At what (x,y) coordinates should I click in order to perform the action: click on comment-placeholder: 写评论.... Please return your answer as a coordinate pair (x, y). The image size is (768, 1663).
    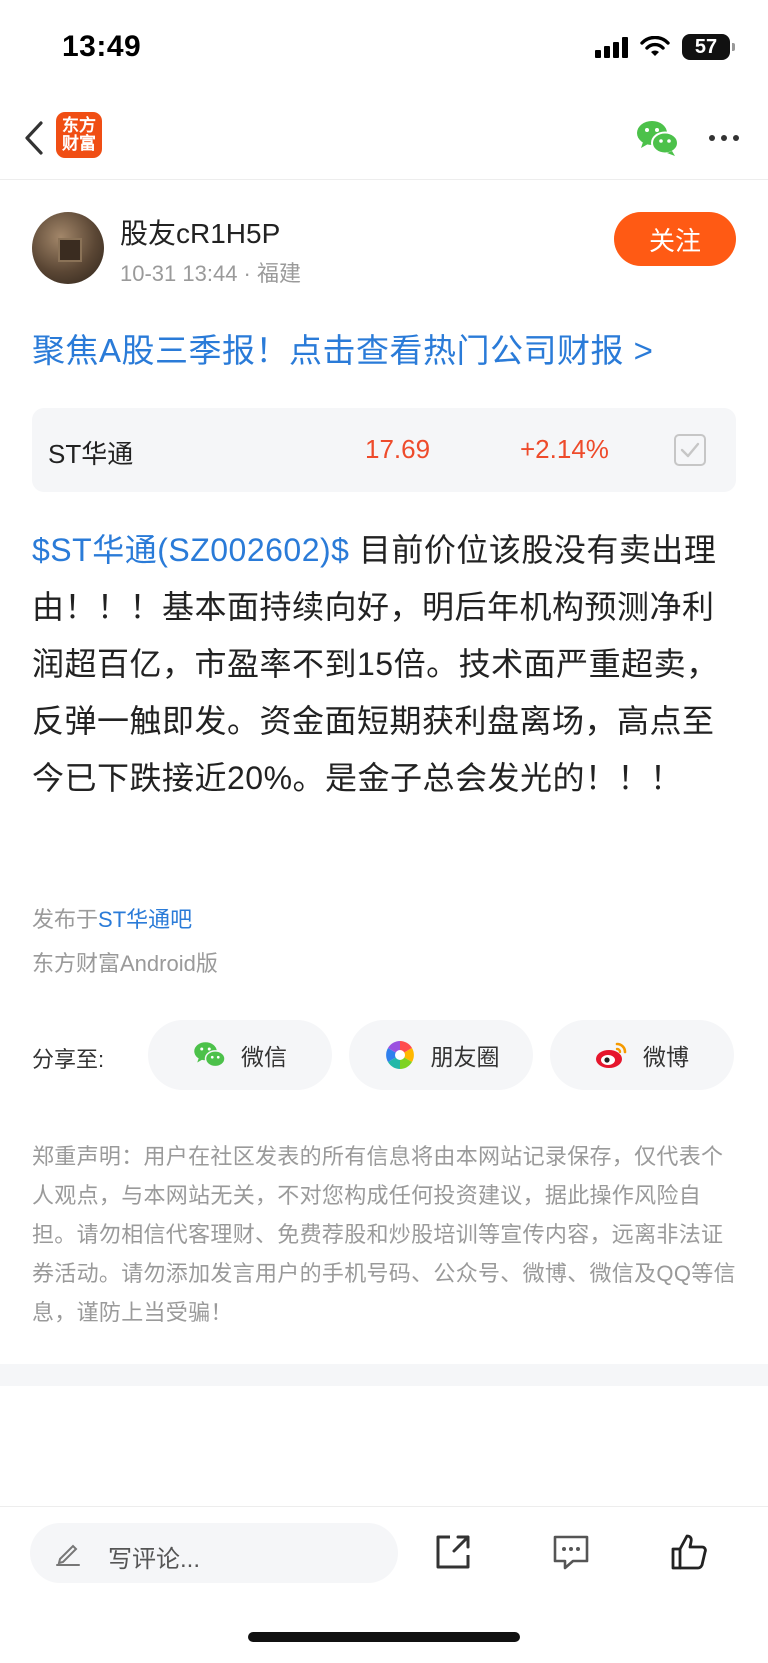
    Looking at the image, I should click on (154, 1559).